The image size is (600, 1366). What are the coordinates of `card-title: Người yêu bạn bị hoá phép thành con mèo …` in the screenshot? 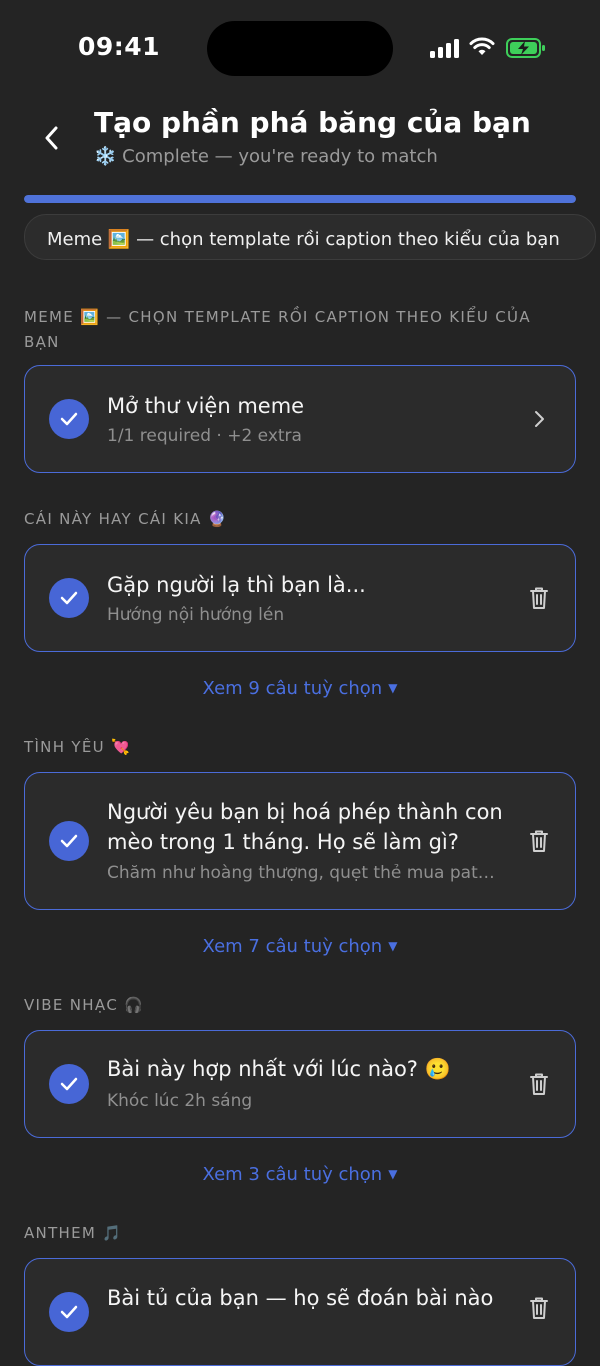 It's located at (305, 827).